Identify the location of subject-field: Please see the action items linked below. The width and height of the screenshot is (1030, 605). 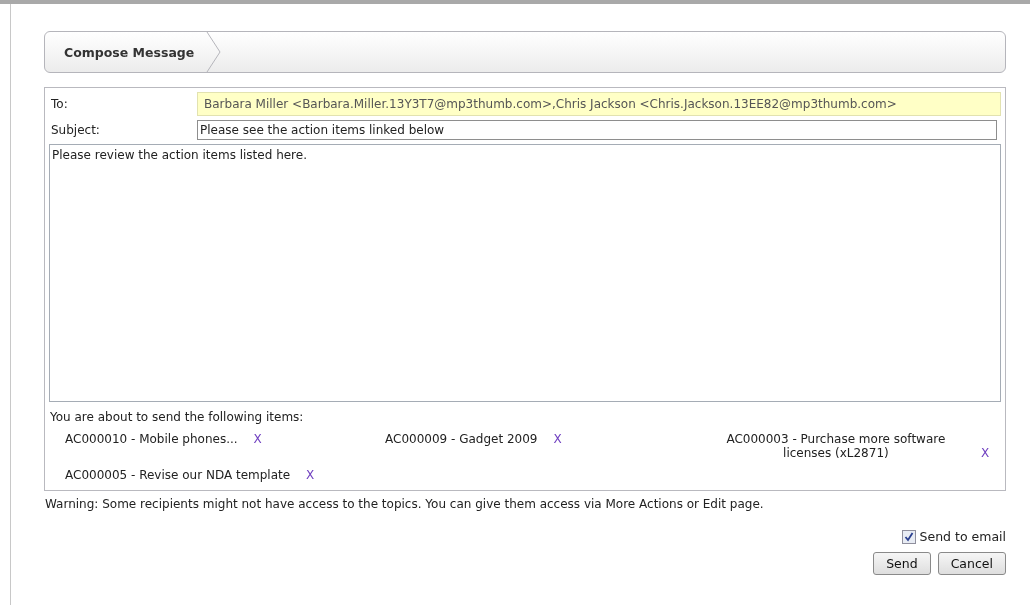
(597, 130).